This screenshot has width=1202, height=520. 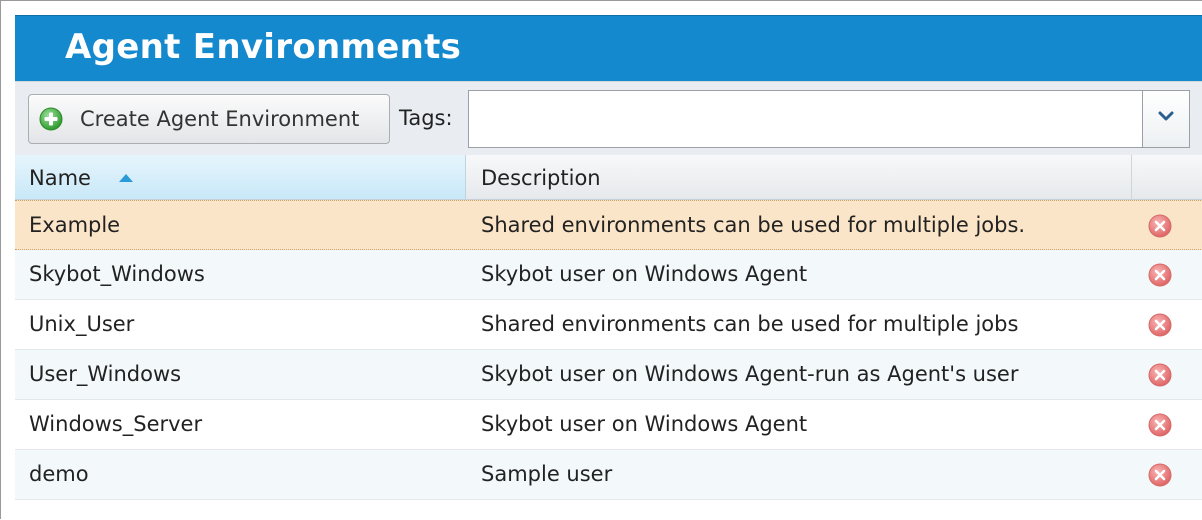 I want to click on plus-circle-icon, so click(x=51, y=119).